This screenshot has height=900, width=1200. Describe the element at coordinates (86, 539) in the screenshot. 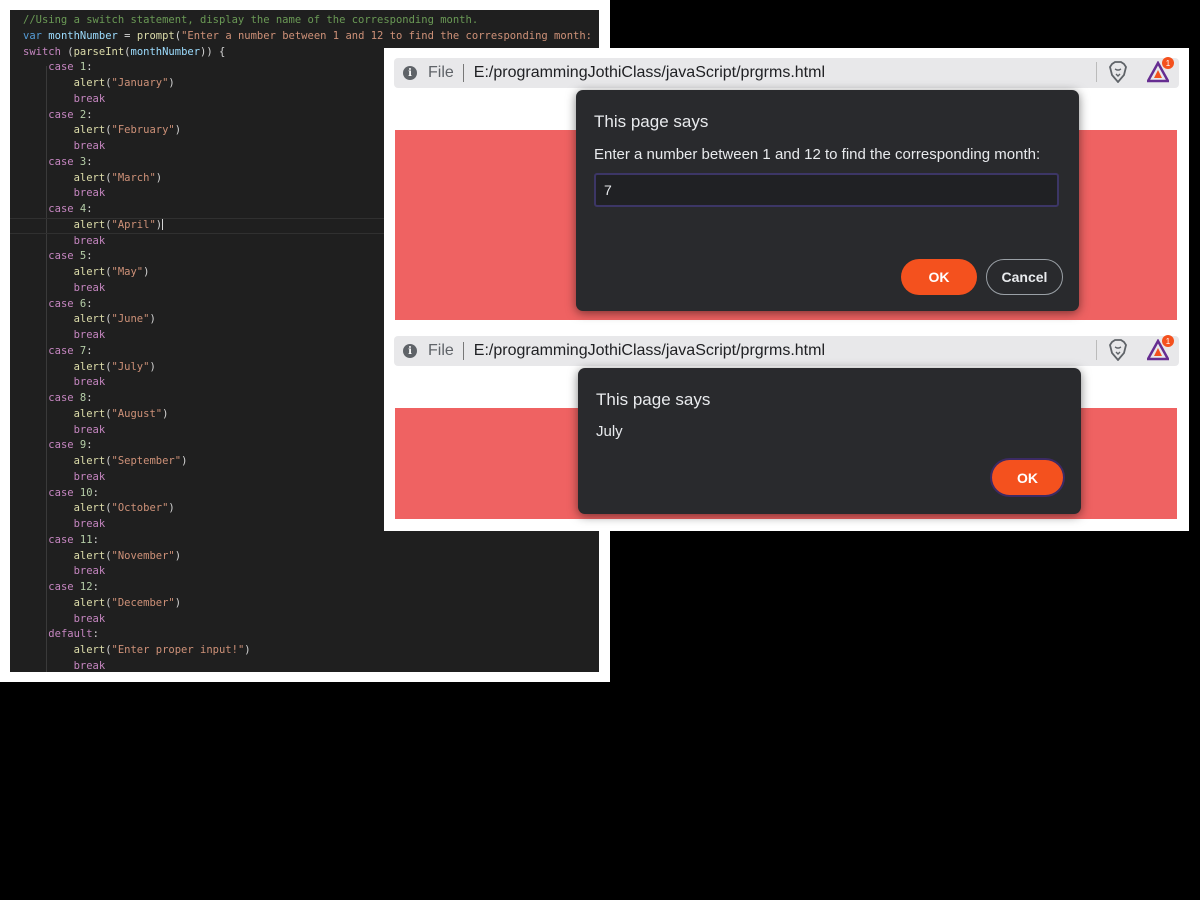

I see `code-token: 11` at that location.